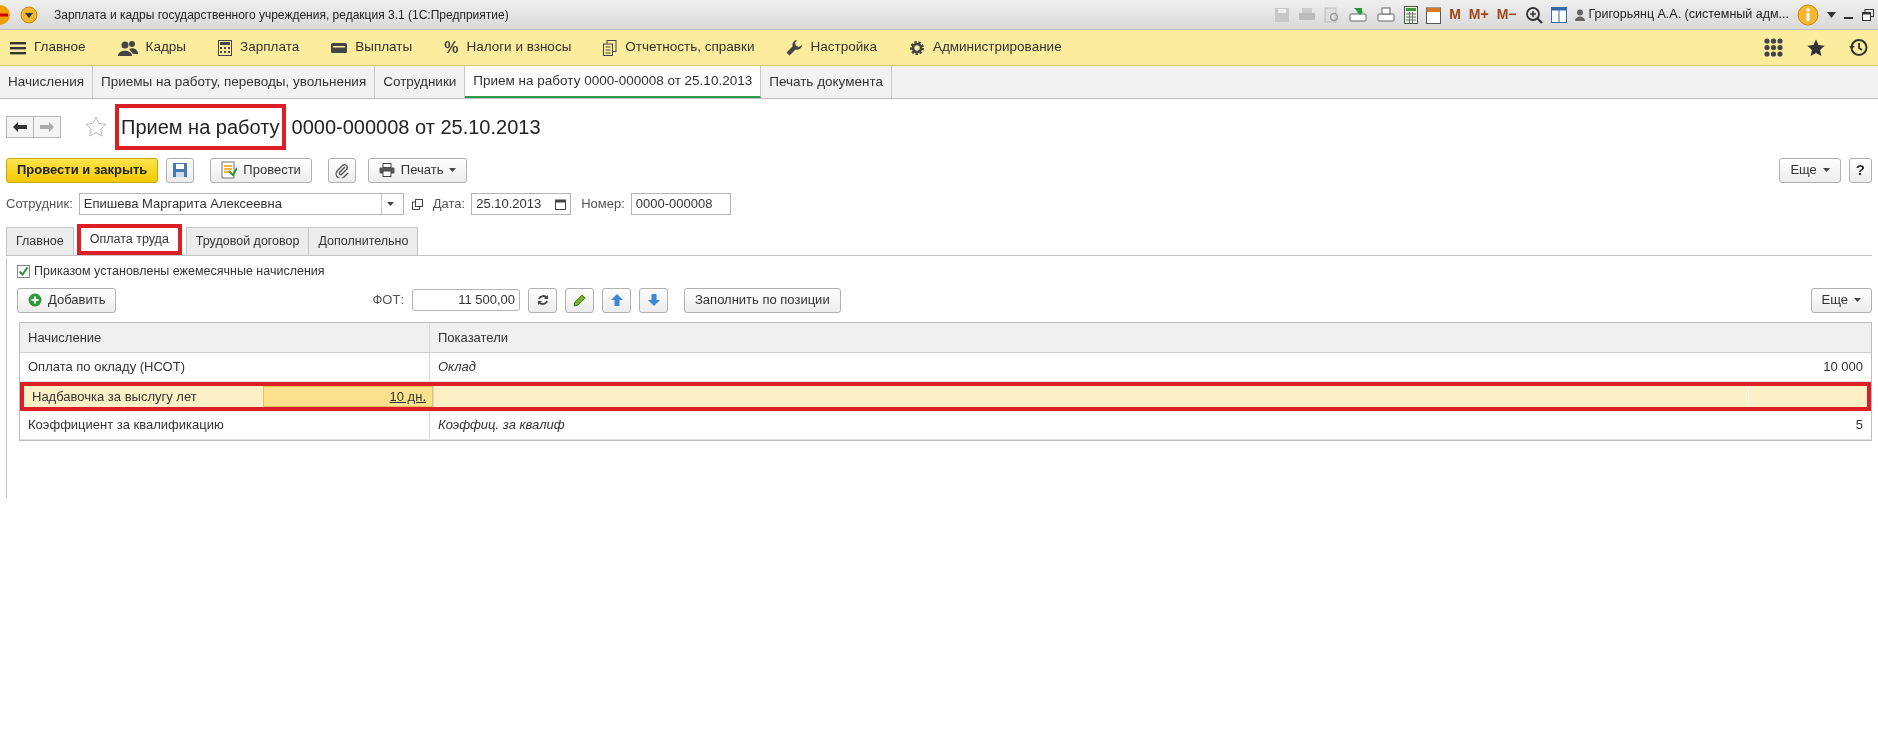 The image size is (1878, 740). I want to click on column-header: Начисление, so click(65, 337).